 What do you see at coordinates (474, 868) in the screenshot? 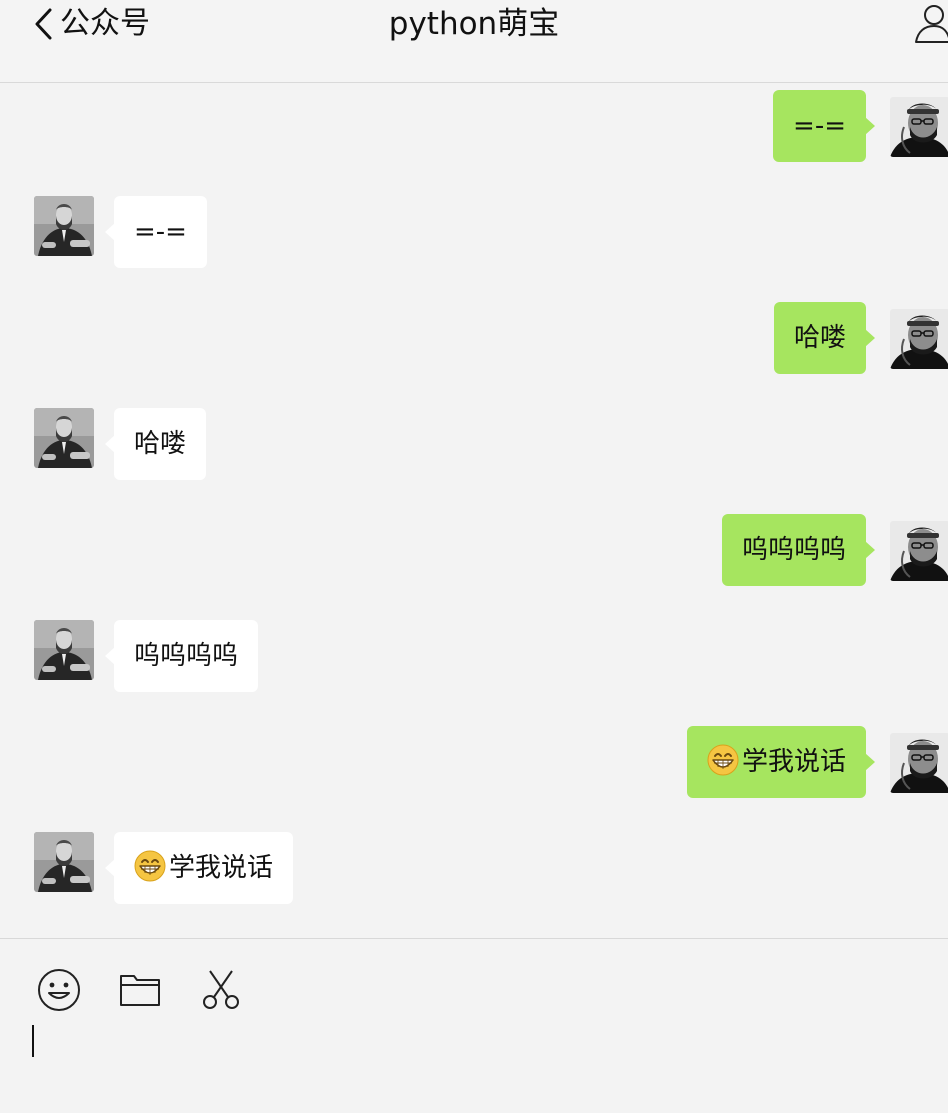
I see `message-received: 学我说话` at bounding box center [474, 868].